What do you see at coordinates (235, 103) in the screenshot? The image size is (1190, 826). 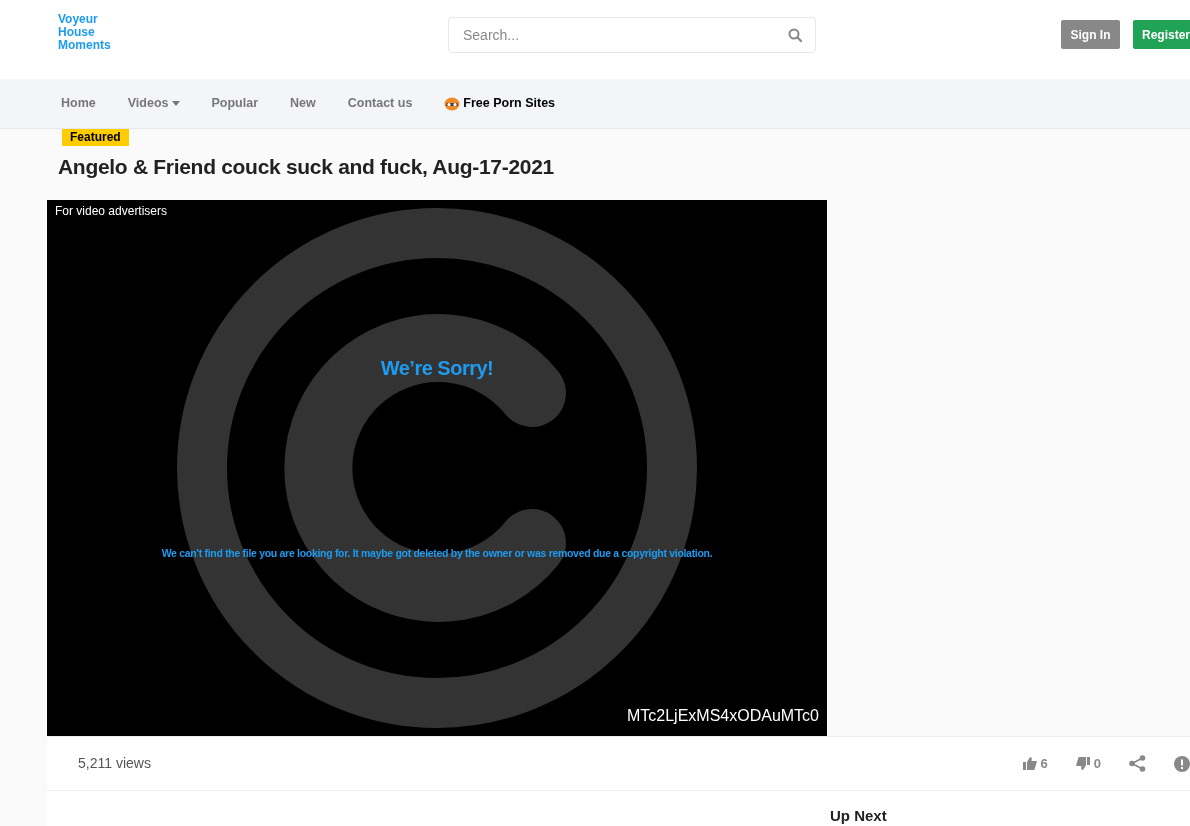 I see `nav-link: Popular` at bounding box center [235, 103].